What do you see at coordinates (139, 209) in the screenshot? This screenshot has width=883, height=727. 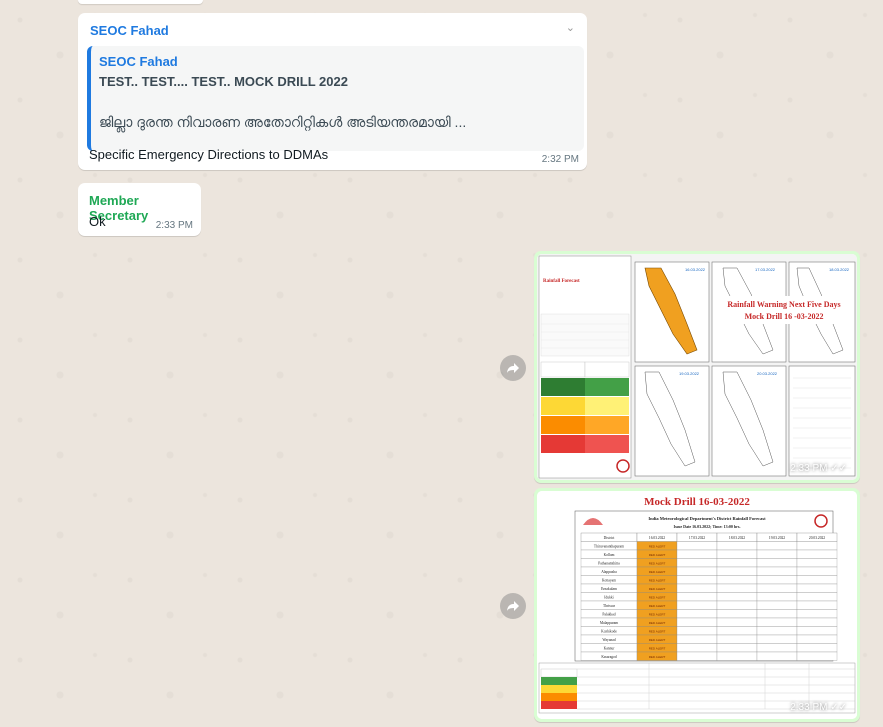 I see `message-bubble-member-secretary: Member Secretary Ok 2:33 PM` at bounding box center [139, 209].